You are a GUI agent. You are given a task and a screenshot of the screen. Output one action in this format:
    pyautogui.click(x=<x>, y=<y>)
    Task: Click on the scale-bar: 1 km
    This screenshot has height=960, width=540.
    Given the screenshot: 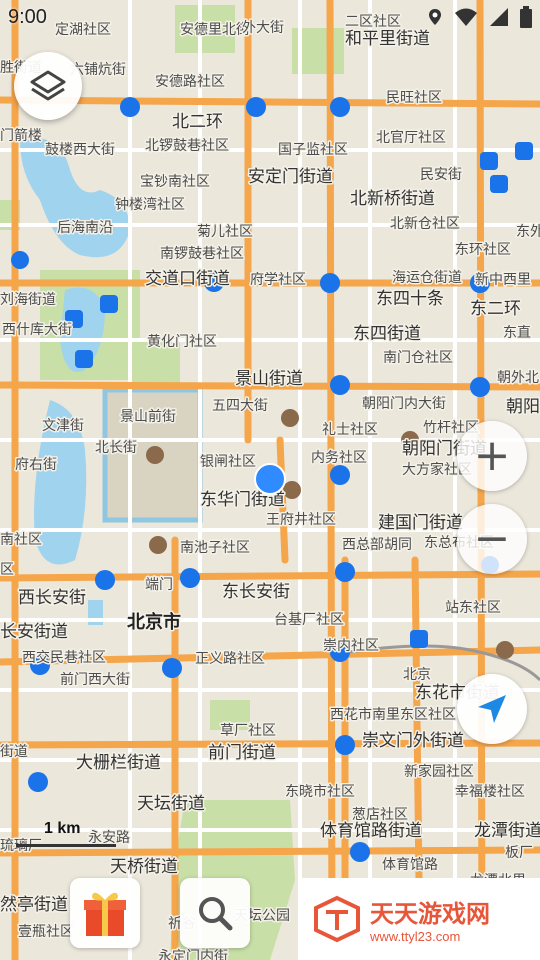 What is the action you would take?
    pyautogui.click(x=65, y=835)
    